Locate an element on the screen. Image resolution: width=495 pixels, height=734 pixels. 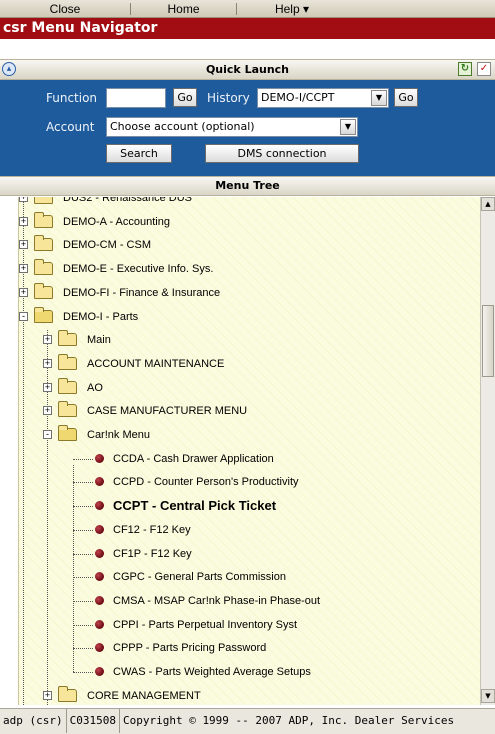
tree-function-item: CPPI - Parts Perpetual Inventory Syst is located at coordinates (249, 625).